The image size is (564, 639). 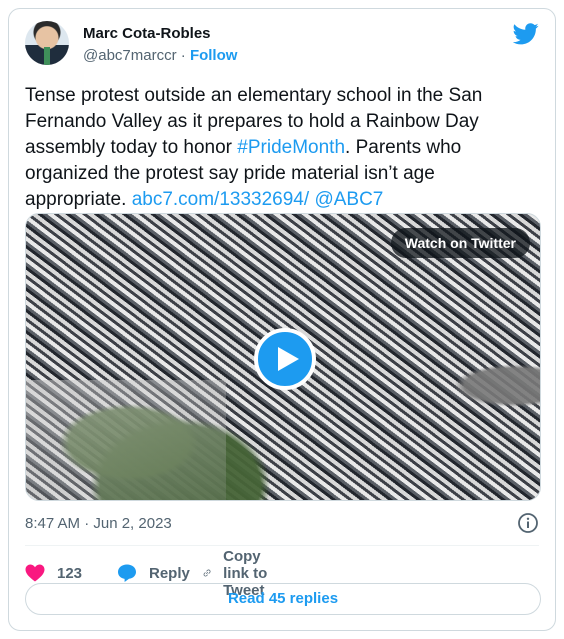 What do you see at coordinates (35, 573) in the screenshot?
I see `heart-icon` at bounding box center [35, 573].